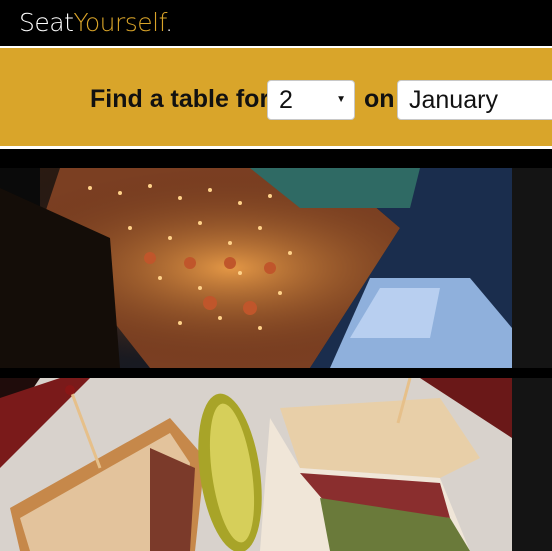 This screenshot has height=551, width=552. I want to click on month-select: January, so click(474, 100).